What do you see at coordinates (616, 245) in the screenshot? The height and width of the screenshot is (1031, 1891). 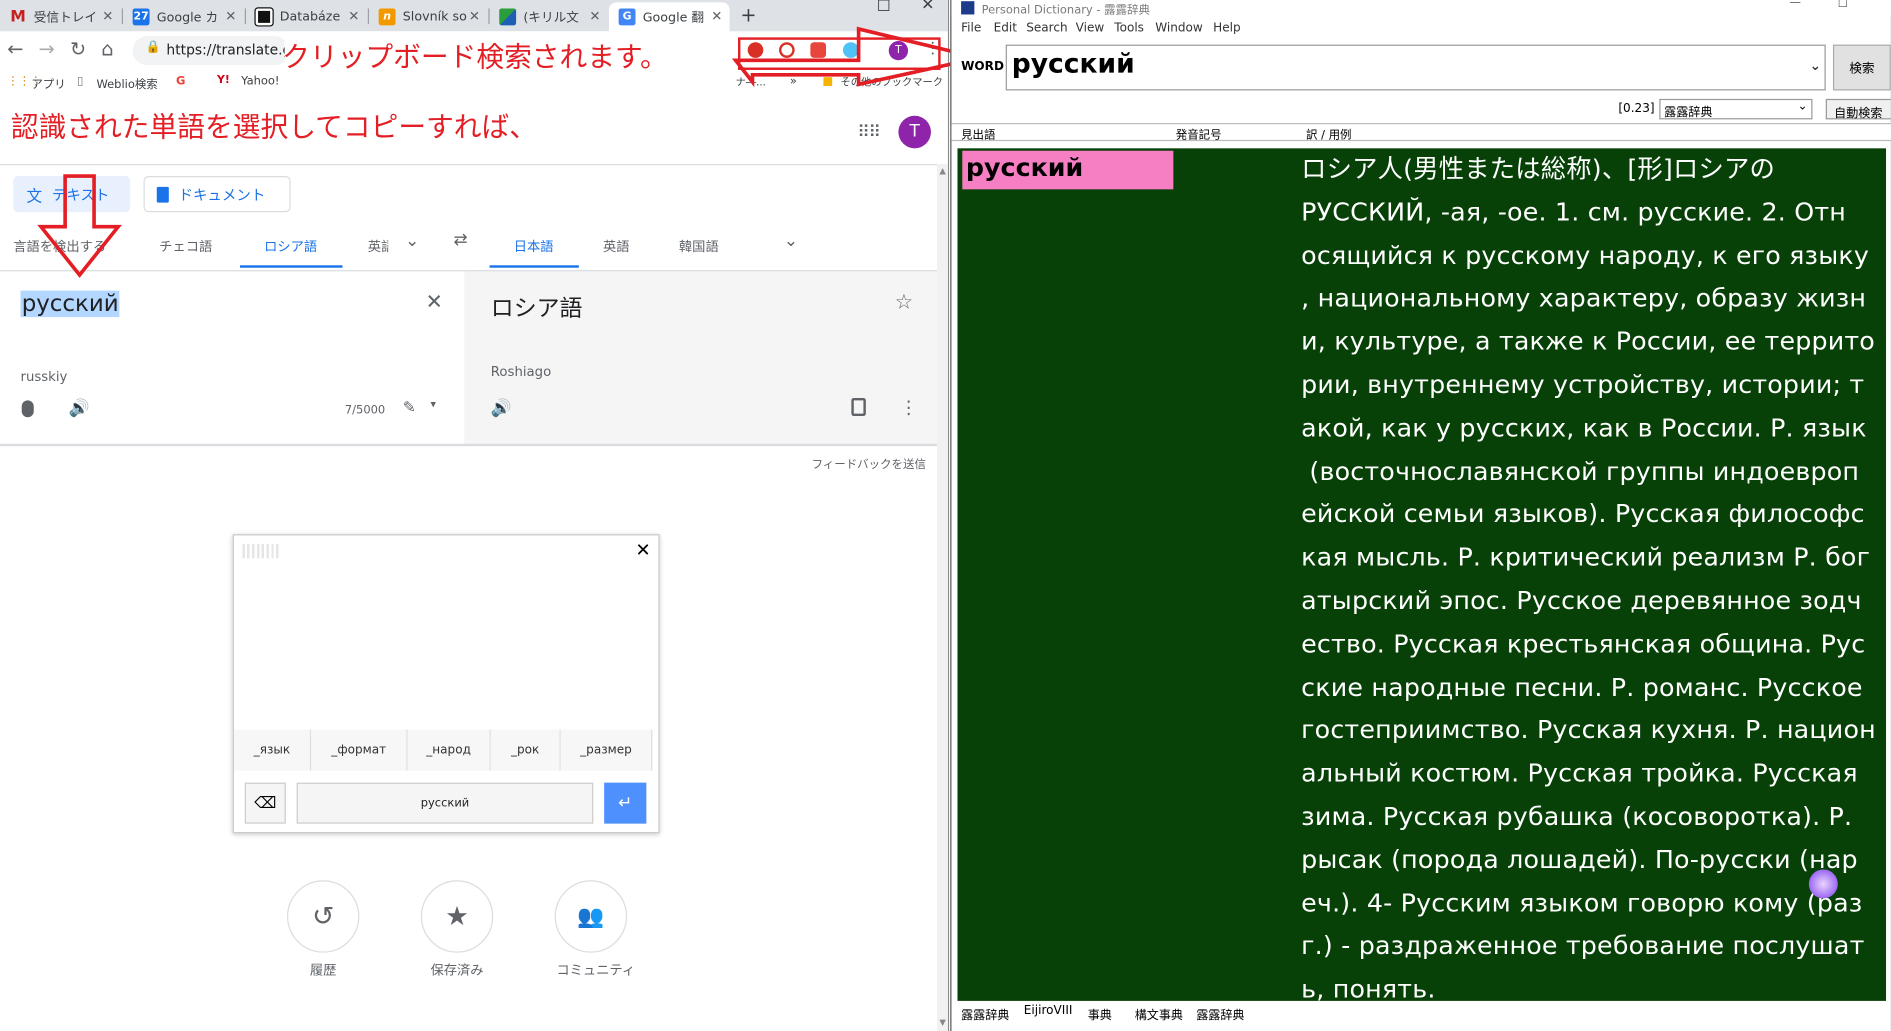 I see `target-lang-english: 英語` at bounding box center [616, 245].